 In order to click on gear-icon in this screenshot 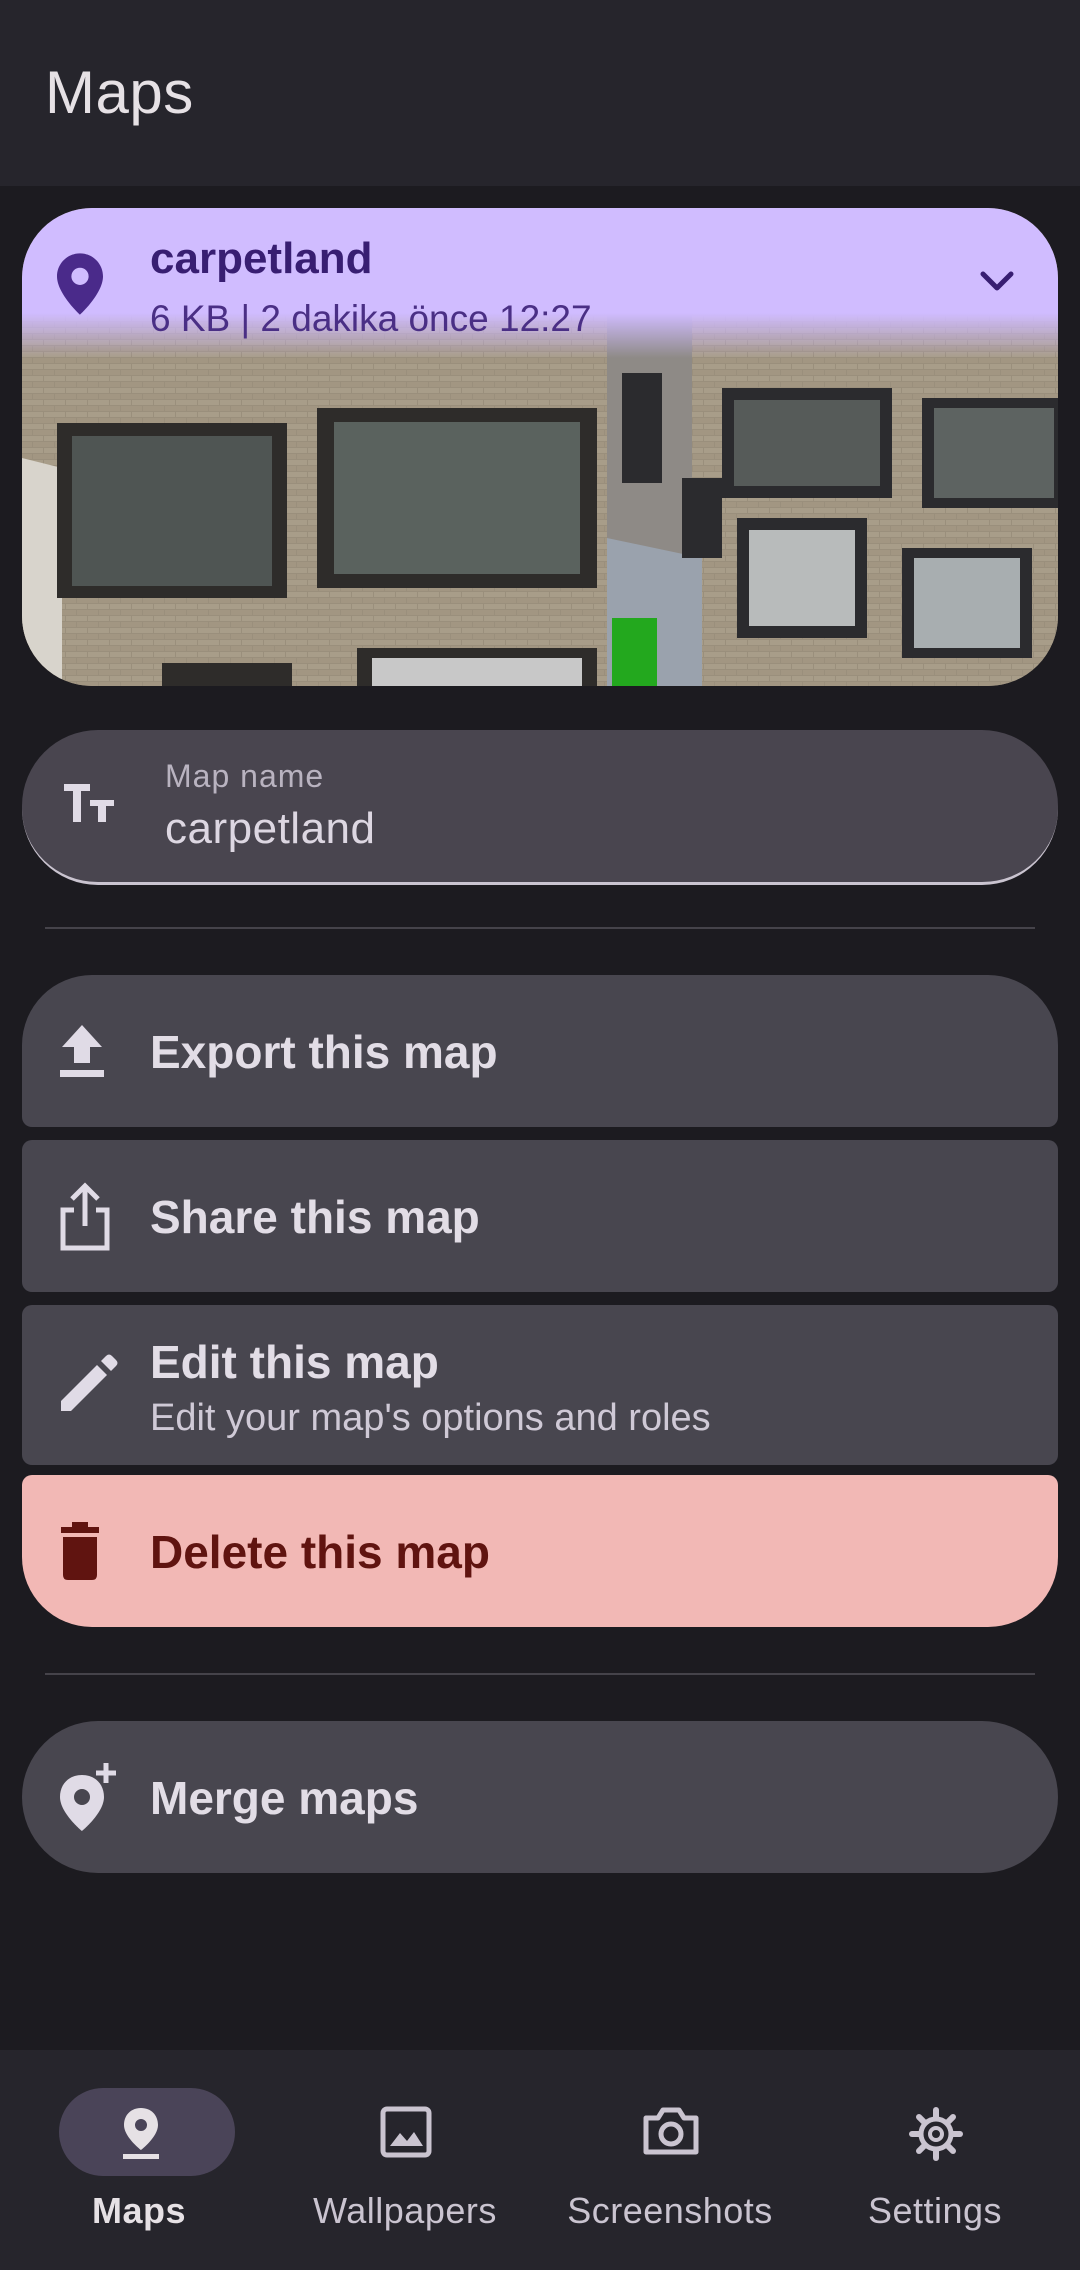, I will do `click(936, 2134)`.